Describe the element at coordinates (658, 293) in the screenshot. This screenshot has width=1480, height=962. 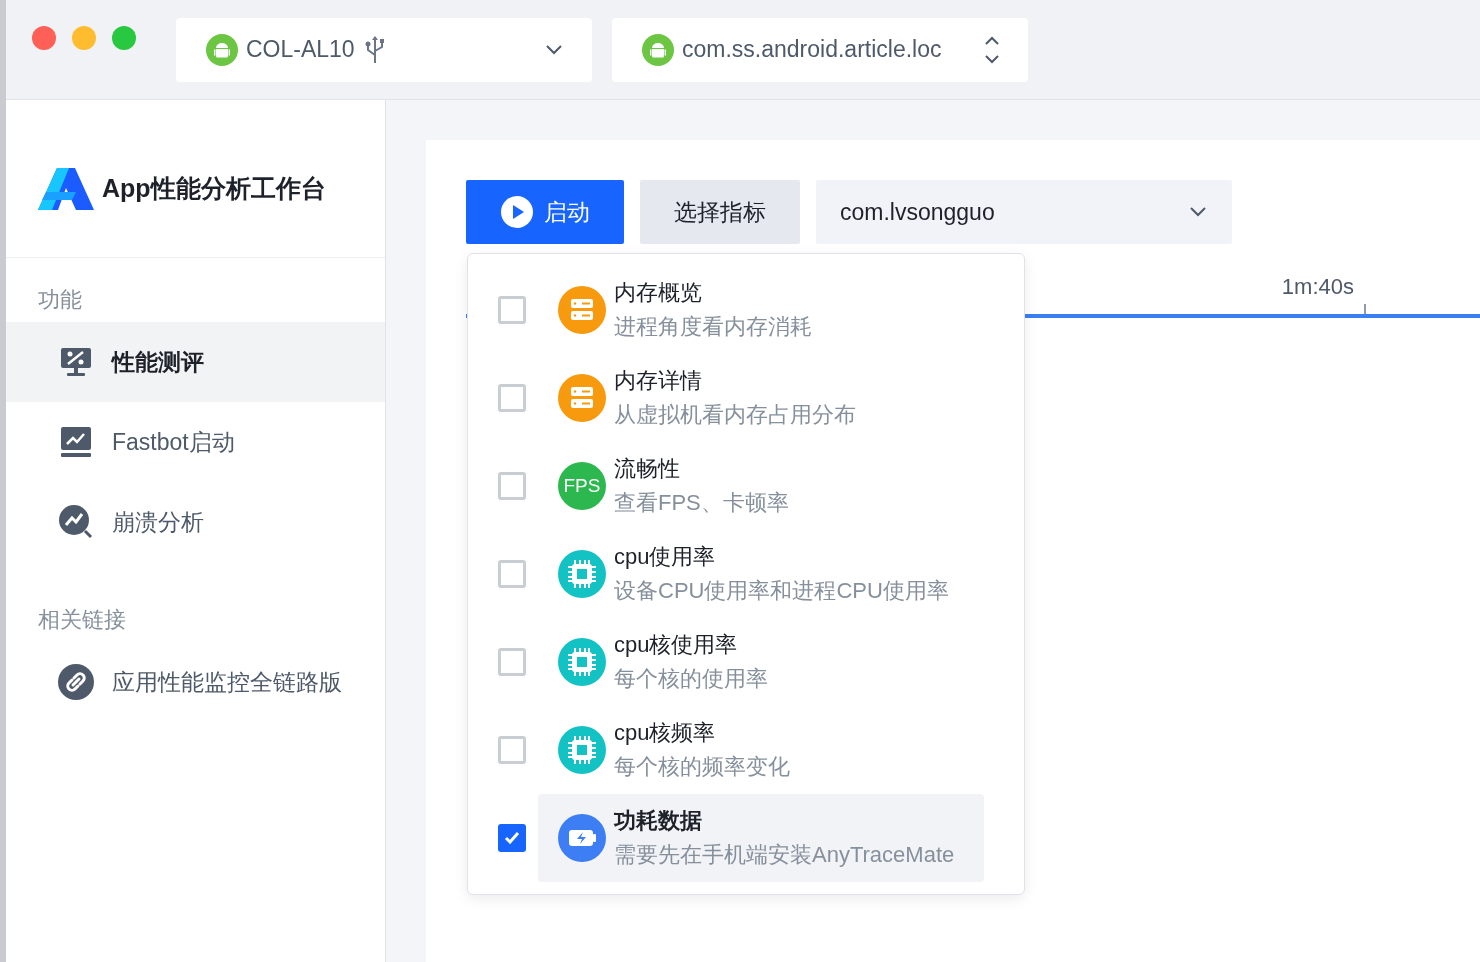
I see `metric-title: 内存概览` at that location.